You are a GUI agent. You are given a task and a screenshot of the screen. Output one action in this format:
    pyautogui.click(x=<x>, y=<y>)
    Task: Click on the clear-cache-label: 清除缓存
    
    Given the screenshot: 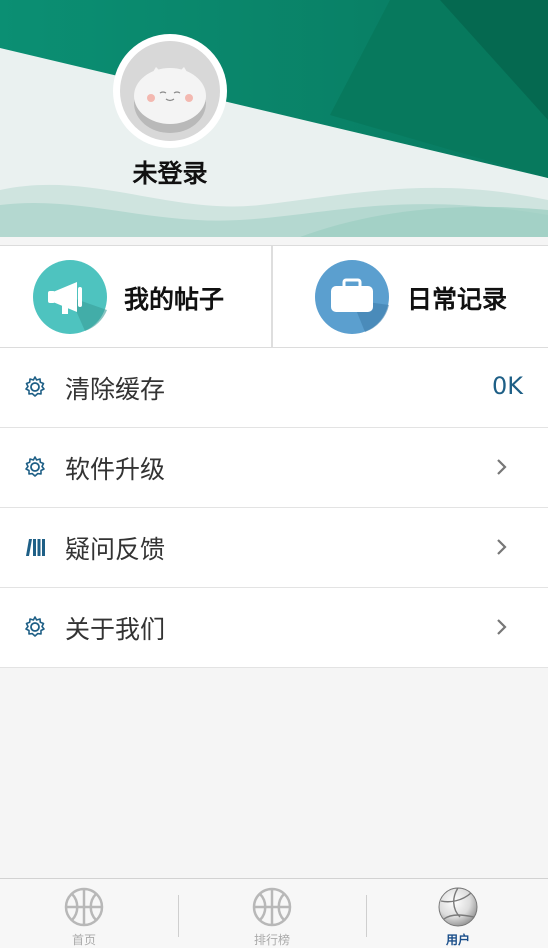 What is the action you would take?
    pyautogui.click(x=115, y=389)
    